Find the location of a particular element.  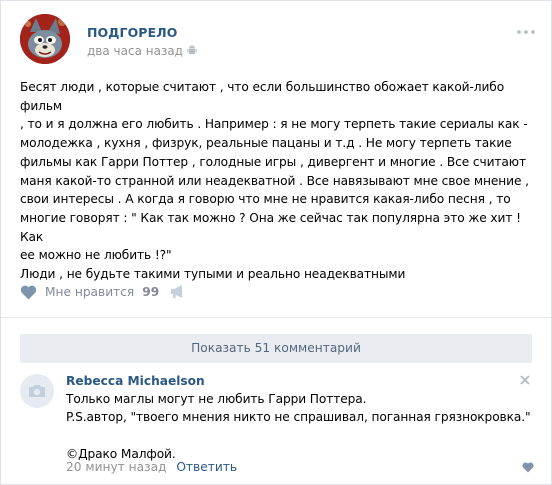

post-actions: Мне нравится 99 is located at coordinates (170, 292).